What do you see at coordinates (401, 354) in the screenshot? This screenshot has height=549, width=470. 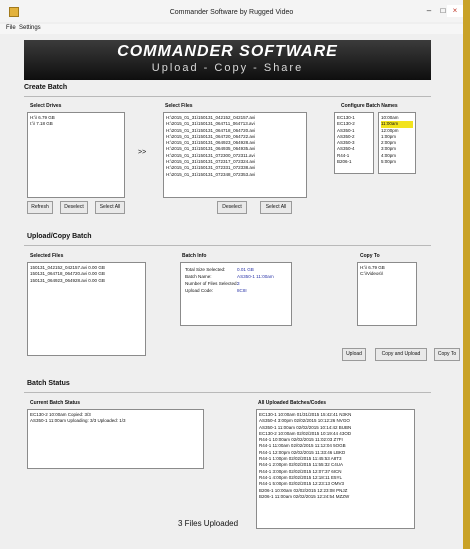 I see `copy-and-upload-button: Copy and Upload` at bounding box center [401, 354].